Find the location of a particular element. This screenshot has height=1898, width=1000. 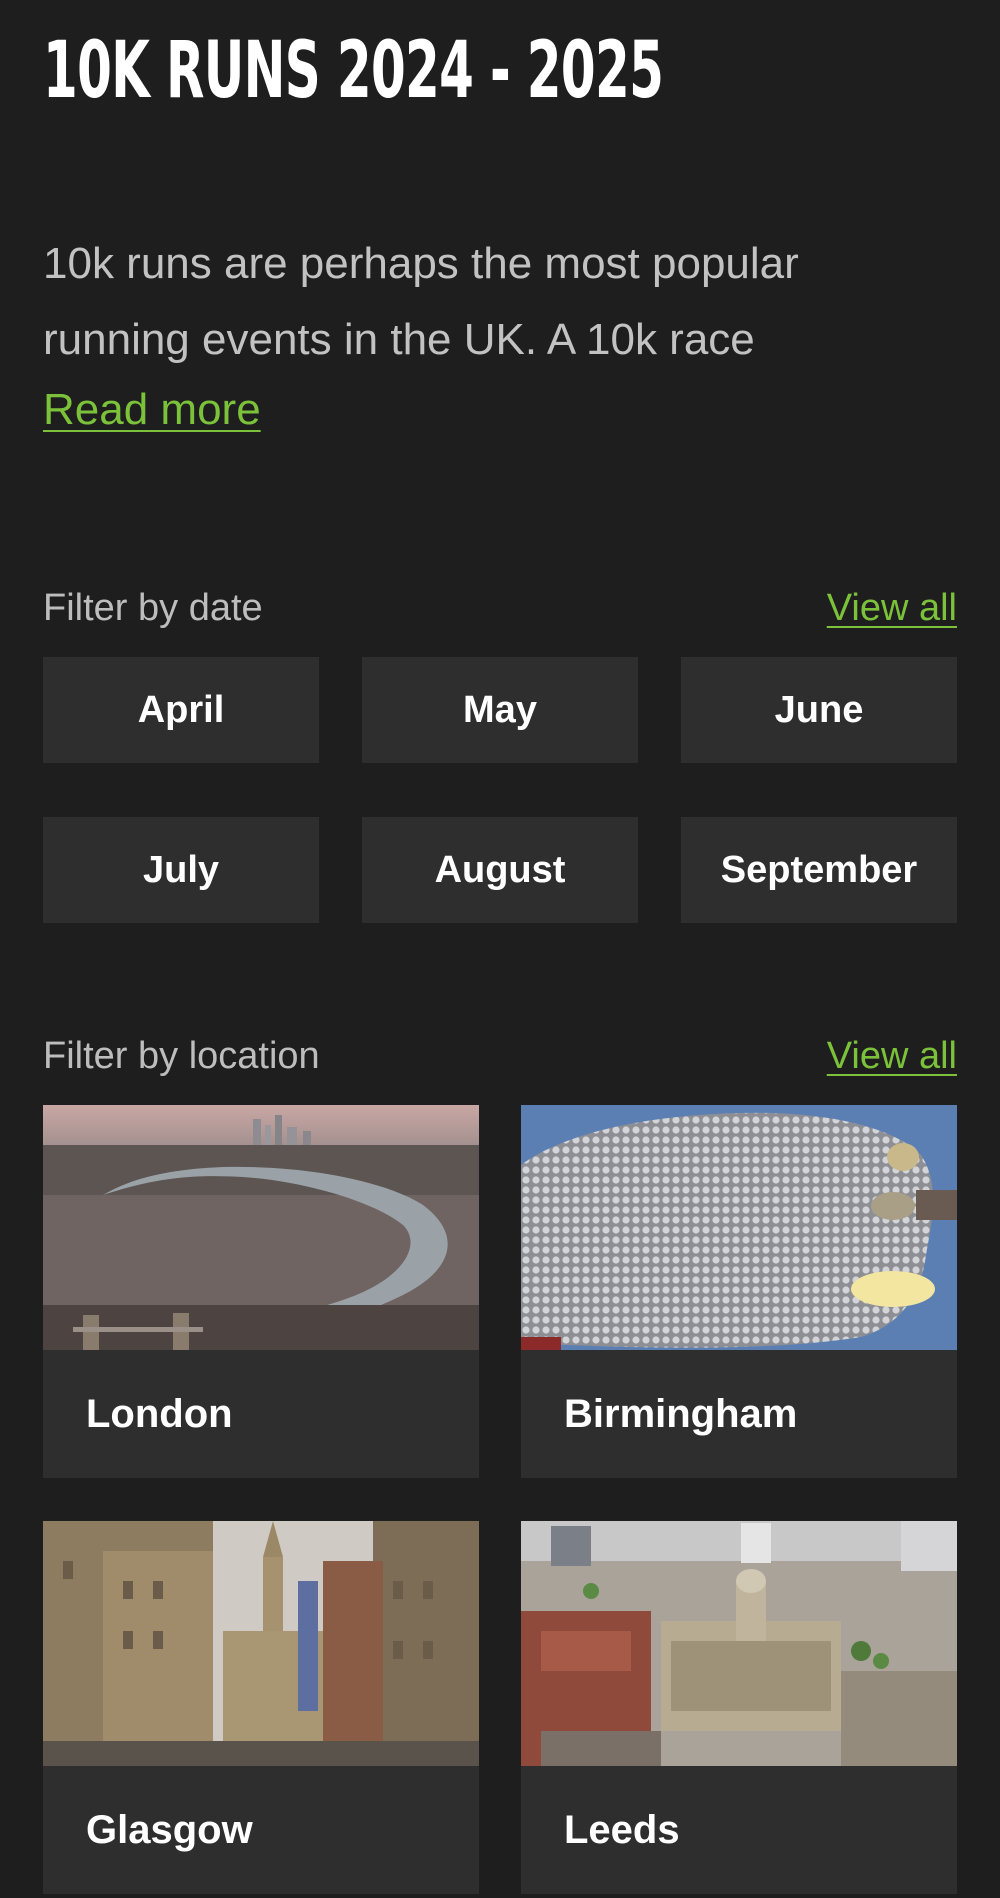

city-label: Leeds is located at coordinates (622, 1829).